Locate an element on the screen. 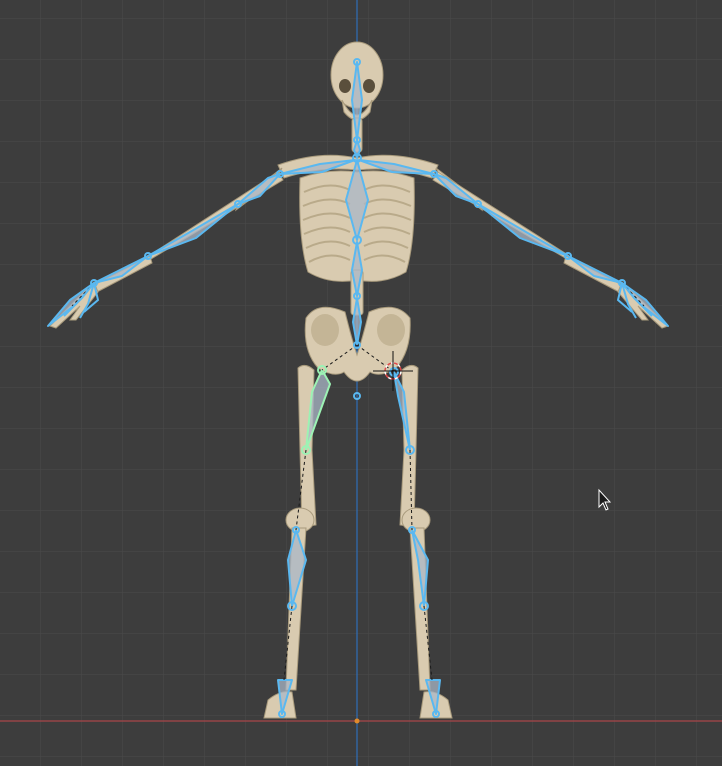 The width and height of the screenshot is (722, 766). pelvis-left-fossa is located at coordinates (325, 330).